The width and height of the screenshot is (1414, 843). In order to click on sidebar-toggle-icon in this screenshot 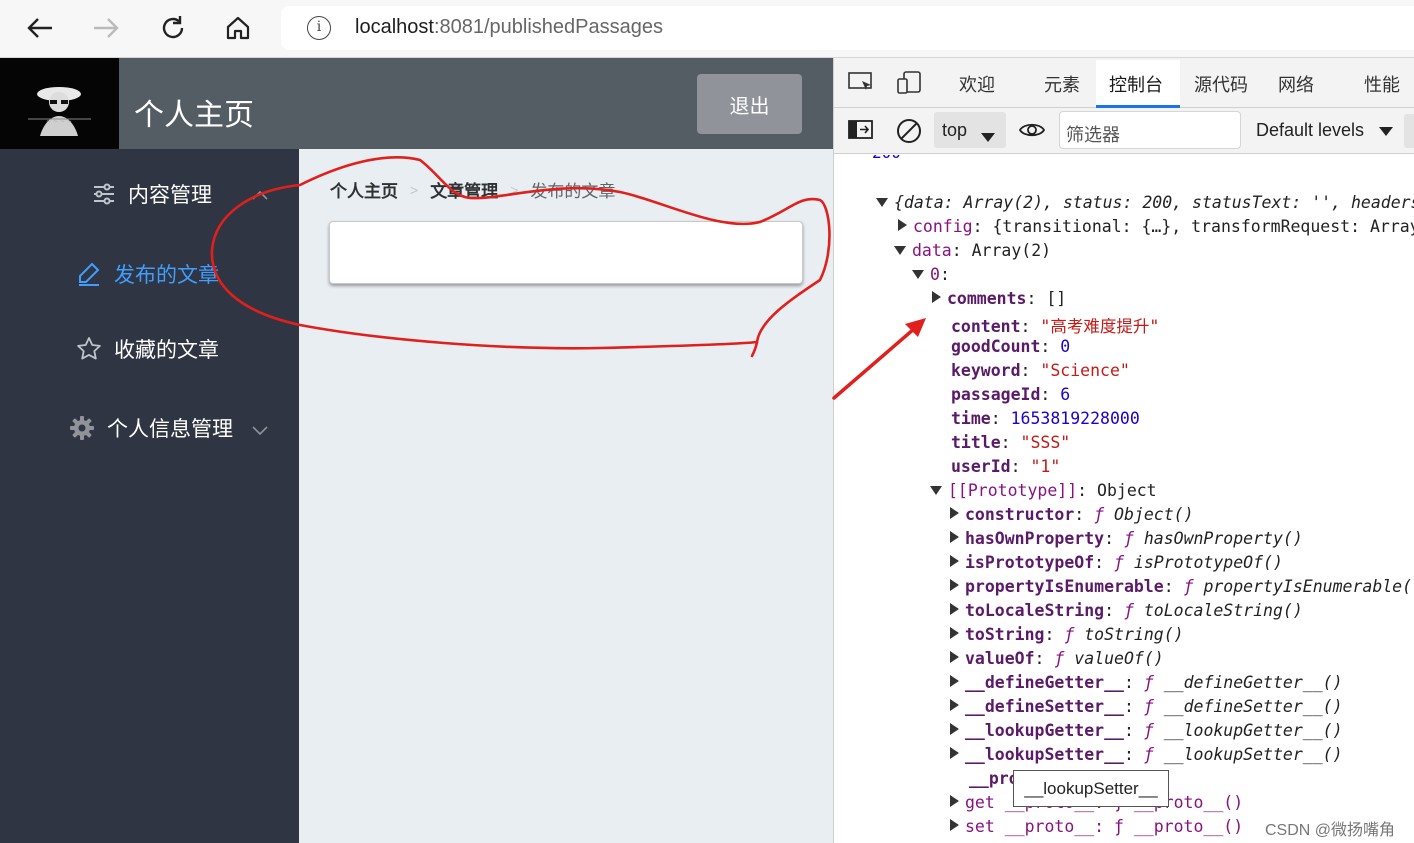, I will do `click(861, 132)`.